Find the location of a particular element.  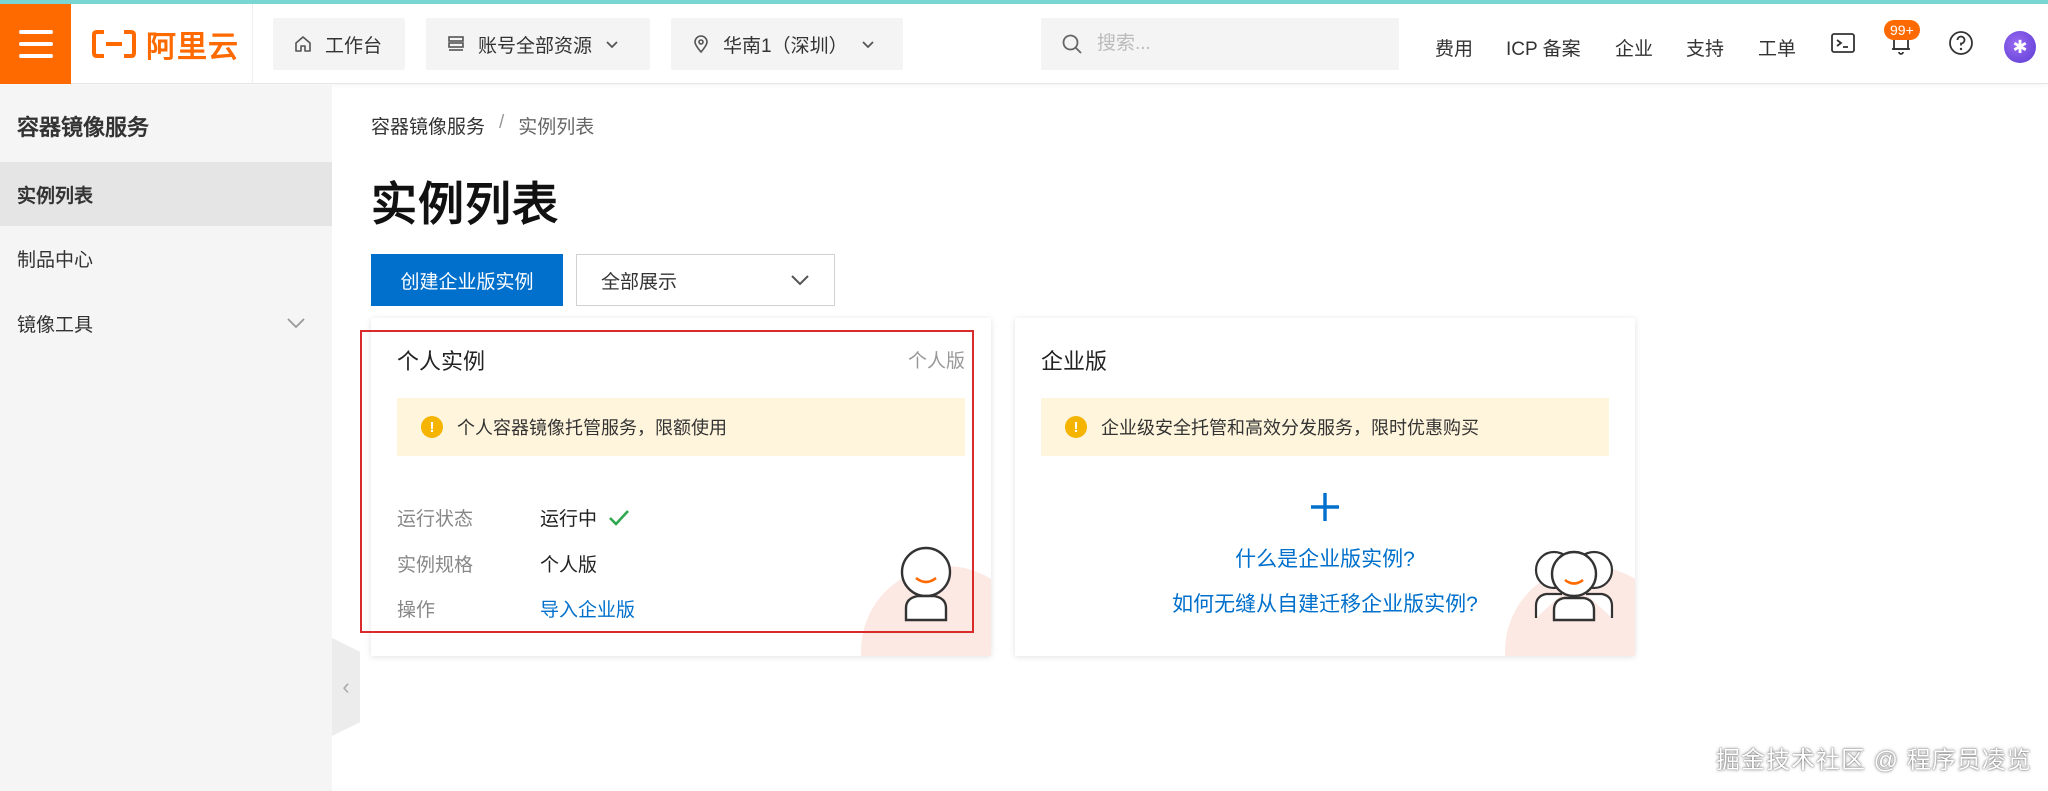

status-label: 运行状态 is located at coordinates (435, 519).